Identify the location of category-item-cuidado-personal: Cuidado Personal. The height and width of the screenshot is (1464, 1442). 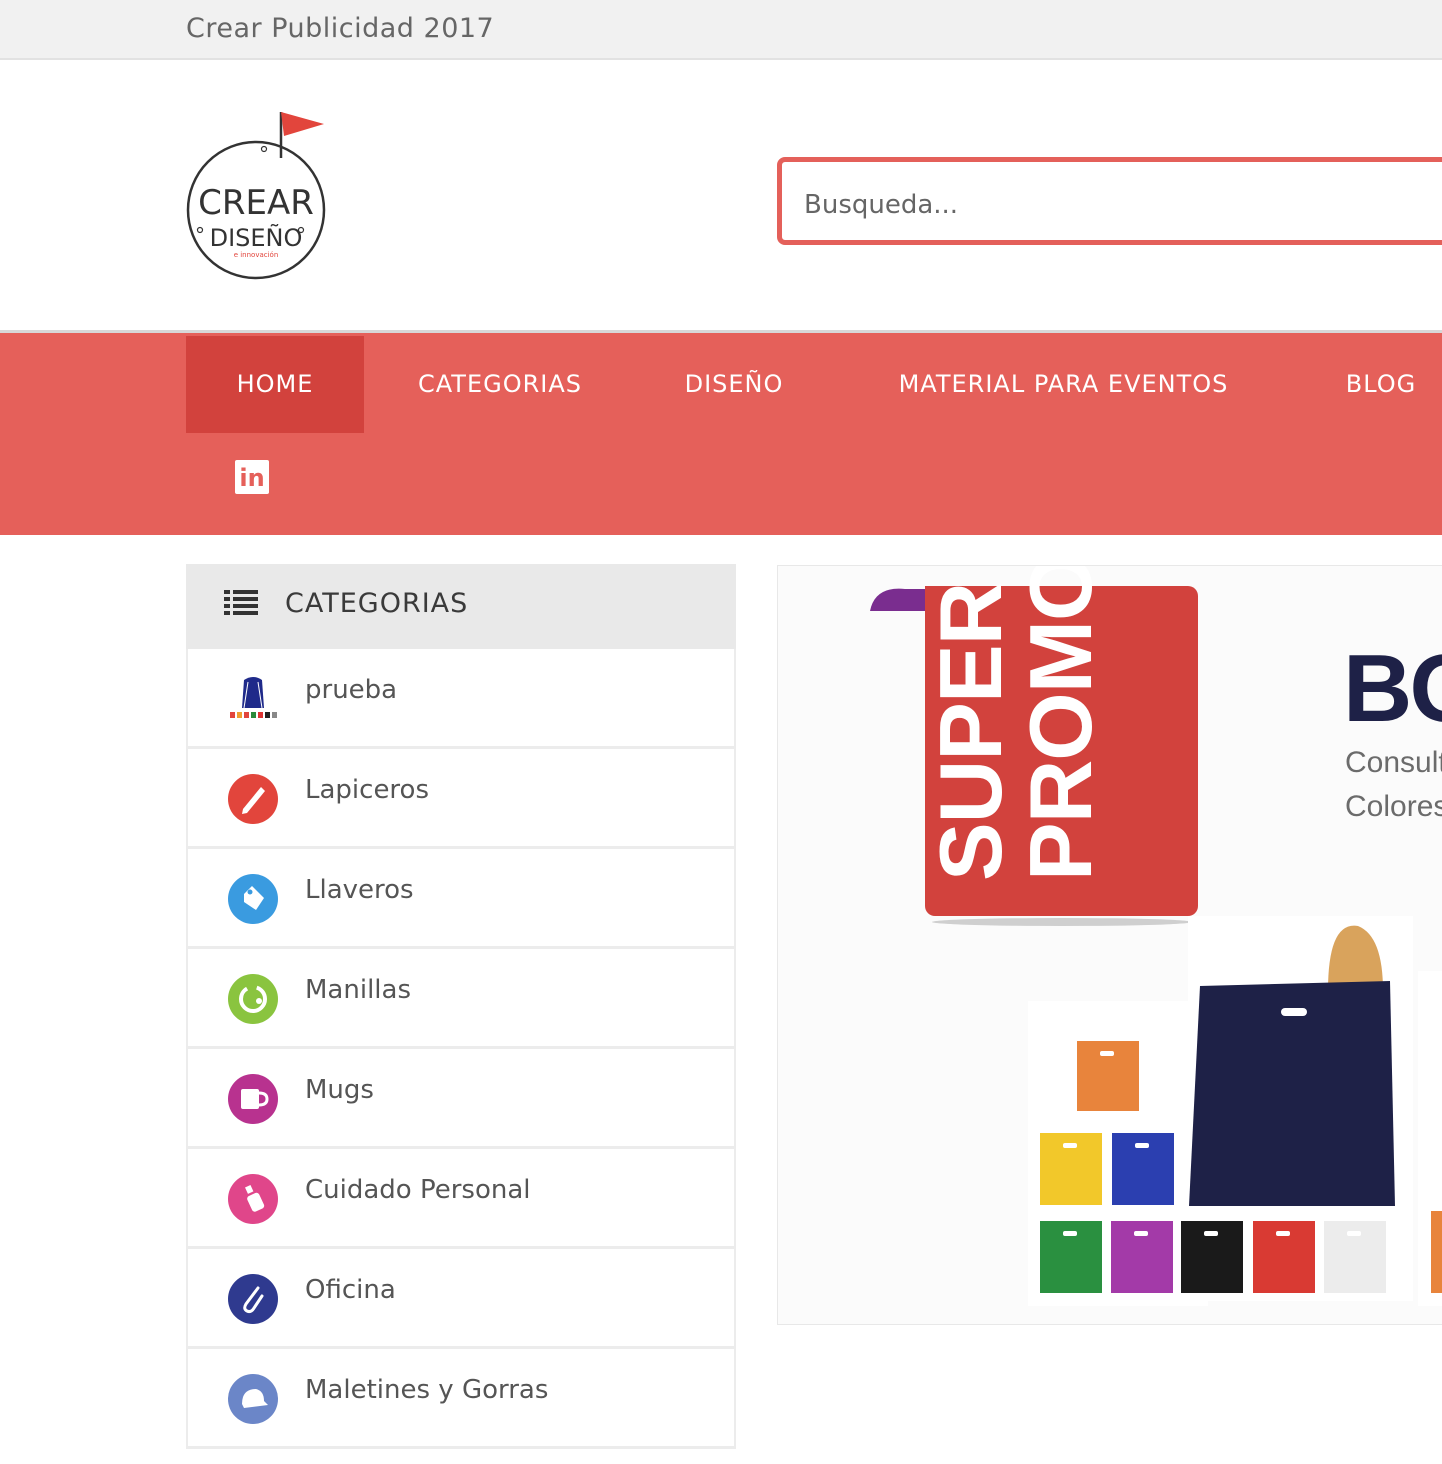
(461, 1199).